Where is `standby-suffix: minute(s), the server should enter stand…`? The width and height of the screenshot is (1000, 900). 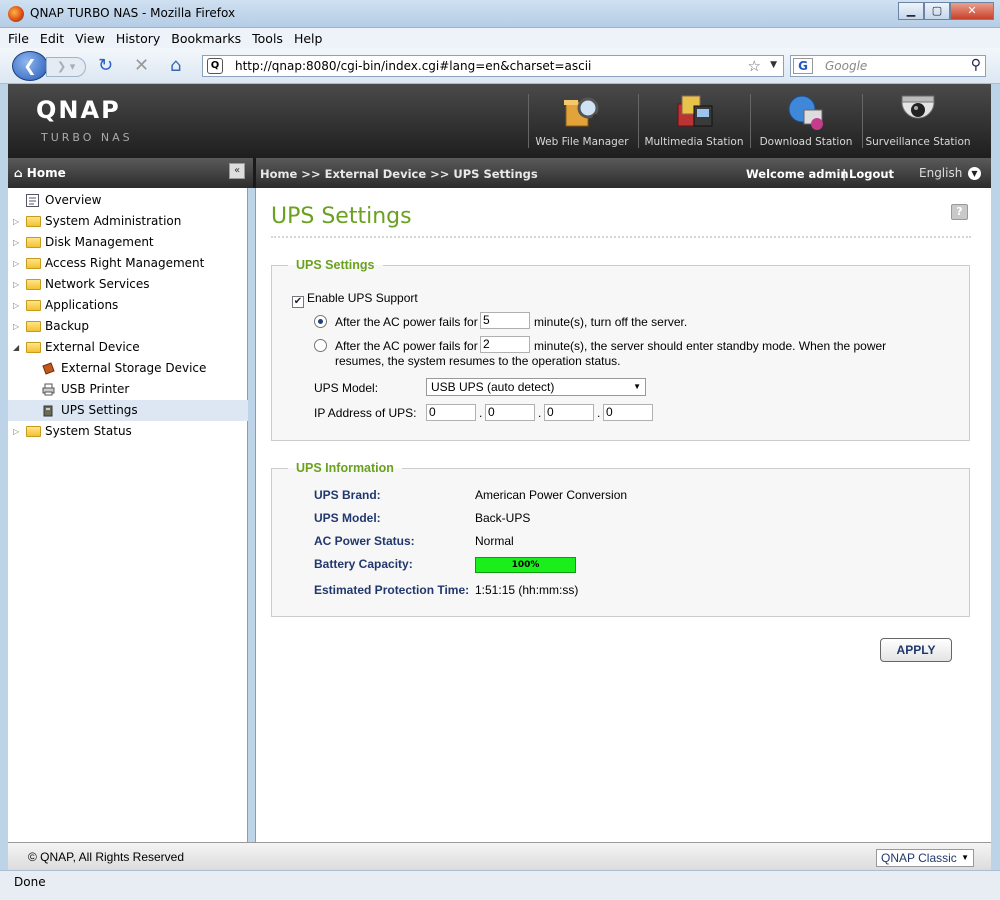 standby-suffix: minute(s), the server should enter stand… is located at coordinates (710, 346).